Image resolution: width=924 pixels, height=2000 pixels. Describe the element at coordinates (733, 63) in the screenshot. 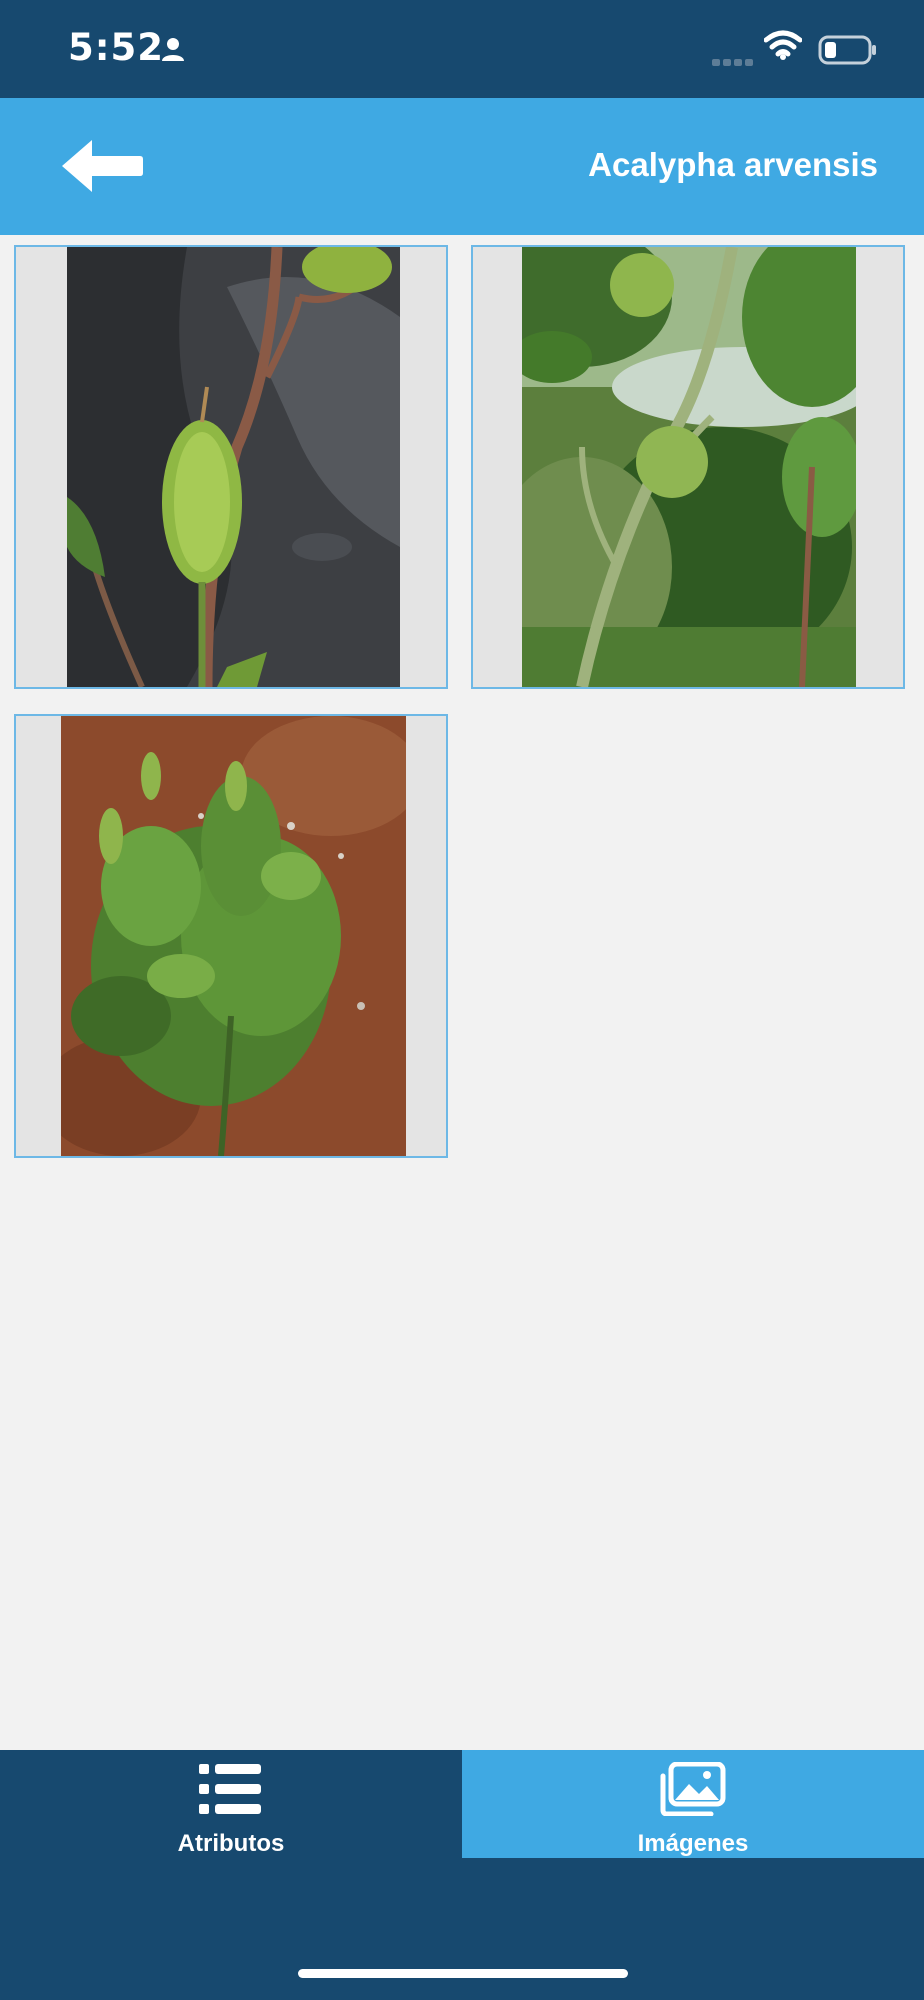

I see `signal-icon` at that location.